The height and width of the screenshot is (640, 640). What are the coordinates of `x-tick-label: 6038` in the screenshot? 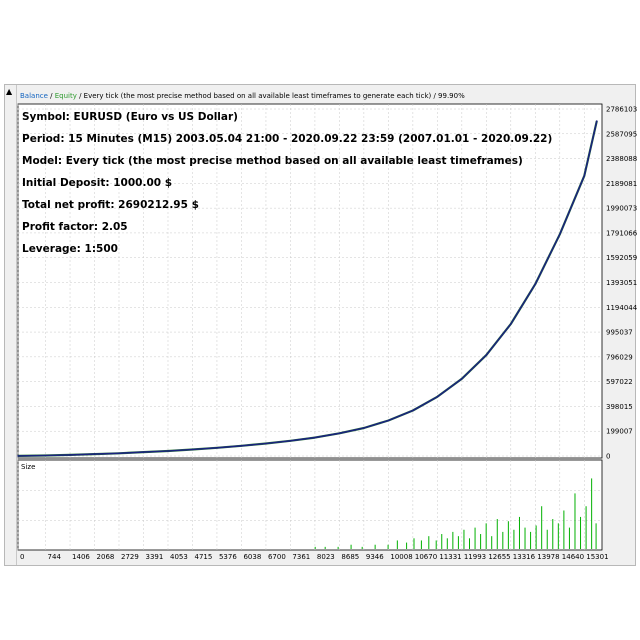 It's located at (252, 557).